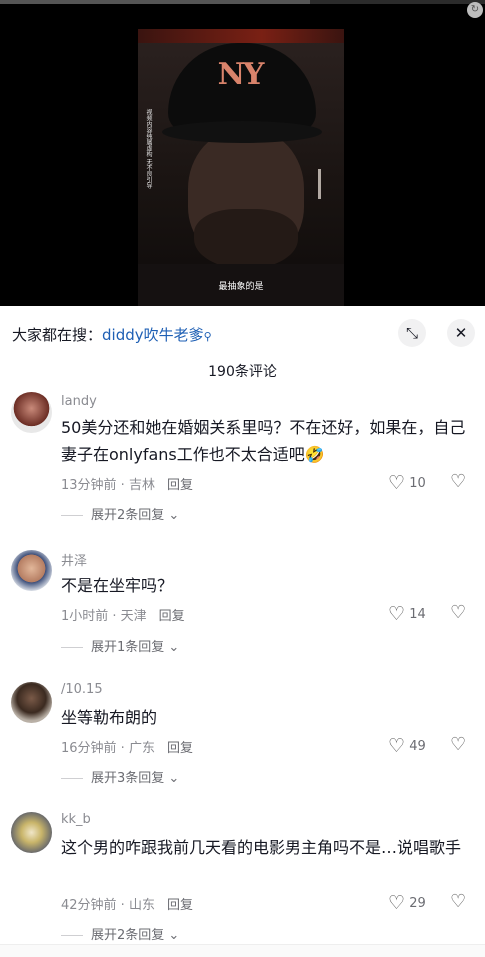 The image size is (485, 957). Describe the element at coordinates (109, 717) in the screenshot. I see `comment-text: 坐等勒布朗的` at that location.